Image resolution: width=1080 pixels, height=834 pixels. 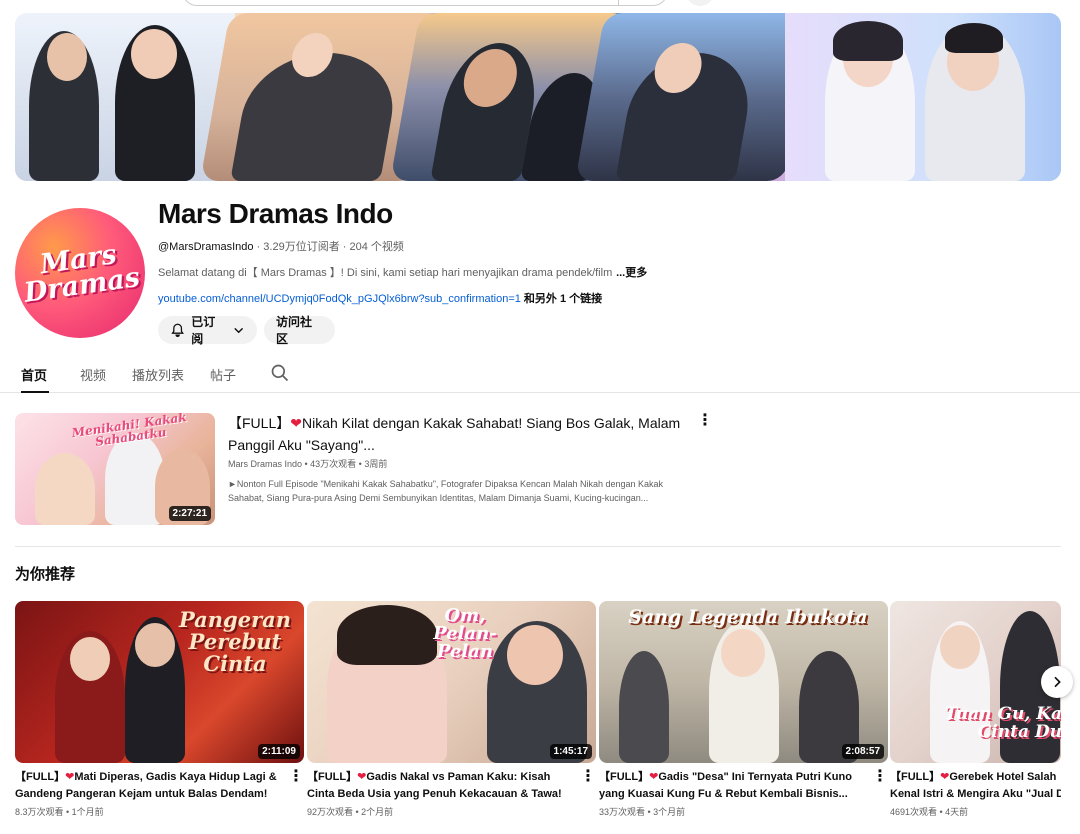 What do you see at coordinates (570, 751) in the screenshot?
I see `video-duration: 1:45:17` at bounding box center [570, 751].